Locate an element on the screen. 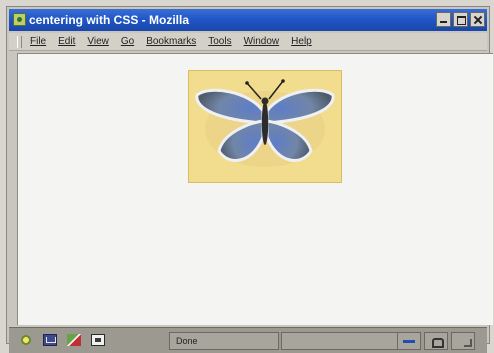 This screenshot has width=494, height=353. mozilla-app-icon is located at coordinates (19, 19).